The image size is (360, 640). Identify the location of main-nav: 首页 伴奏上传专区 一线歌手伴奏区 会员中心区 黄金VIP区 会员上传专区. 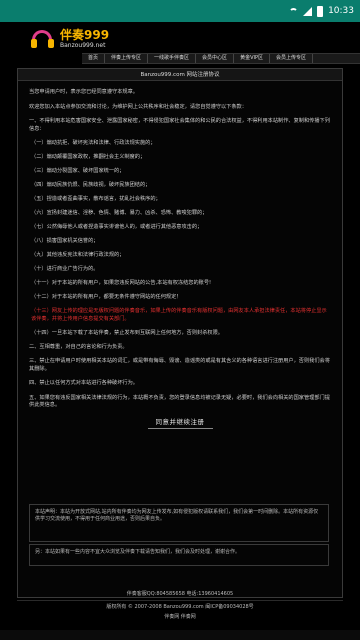
(221, 58).